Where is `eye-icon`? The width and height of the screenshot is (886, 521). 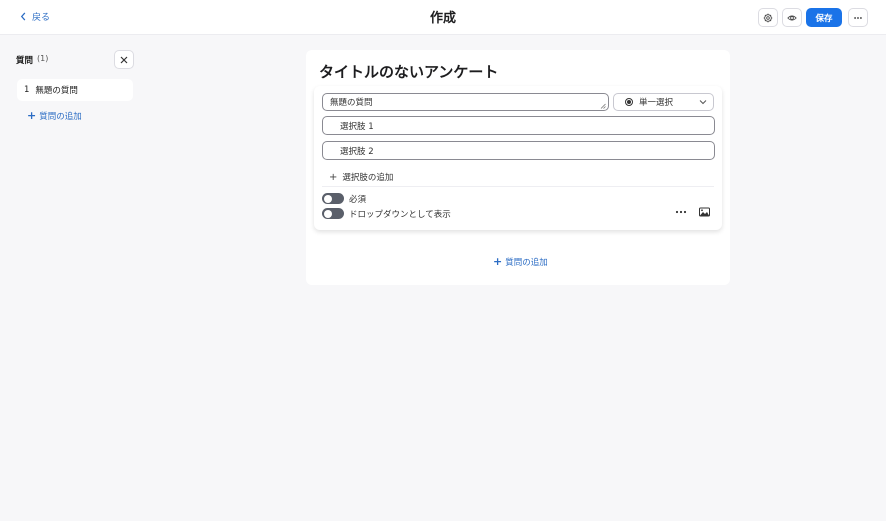 eye-icon is located at coordinates (792, 17).